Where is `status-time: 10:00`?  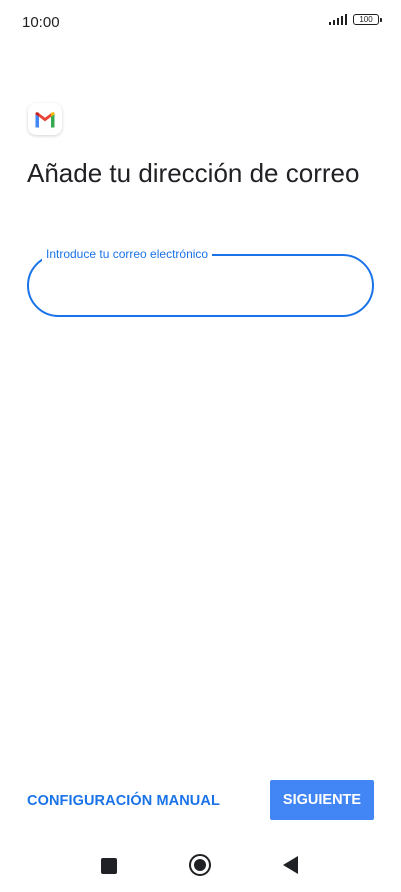 status-time: 10:00 is located at coordinates (41, 22).